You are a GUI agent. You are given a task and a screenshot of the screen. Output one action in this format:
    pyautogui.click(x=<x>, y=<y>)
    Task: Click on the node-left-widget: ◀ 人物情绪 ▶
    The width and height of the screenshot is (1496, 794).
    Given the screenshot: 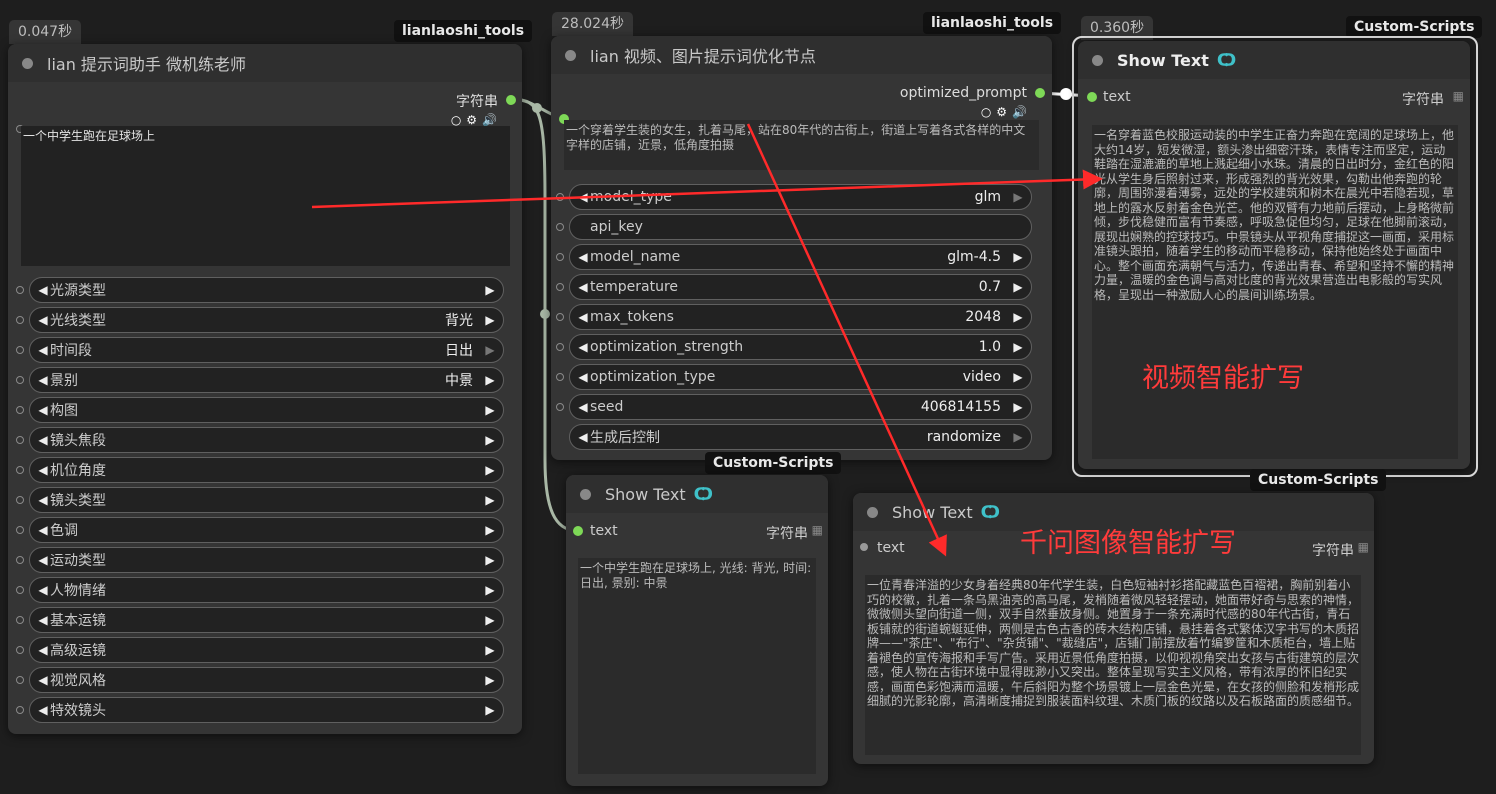 What is the action you would take?
    pyautogui.click(x=266, y=590)
    